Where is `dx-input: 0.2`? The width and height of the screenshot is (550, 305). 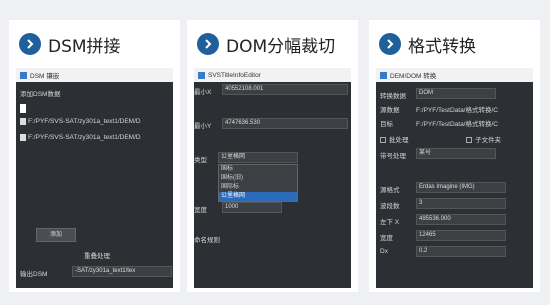
dx-input: 0.2 is located at coordinates (461, 251).